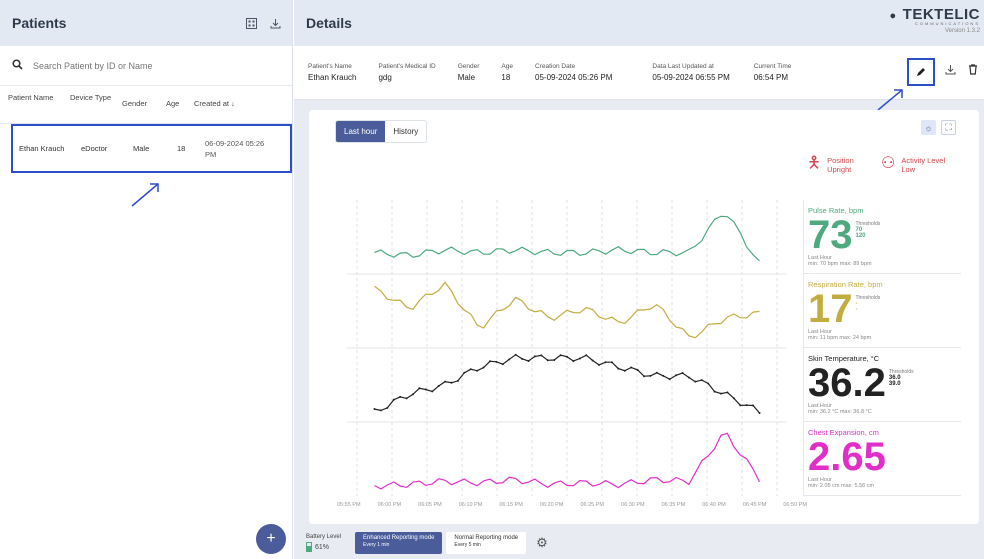 The image size is (984, 559). I want to click on info-current-time: Current Time 06:54 PM, so click(773, 72).